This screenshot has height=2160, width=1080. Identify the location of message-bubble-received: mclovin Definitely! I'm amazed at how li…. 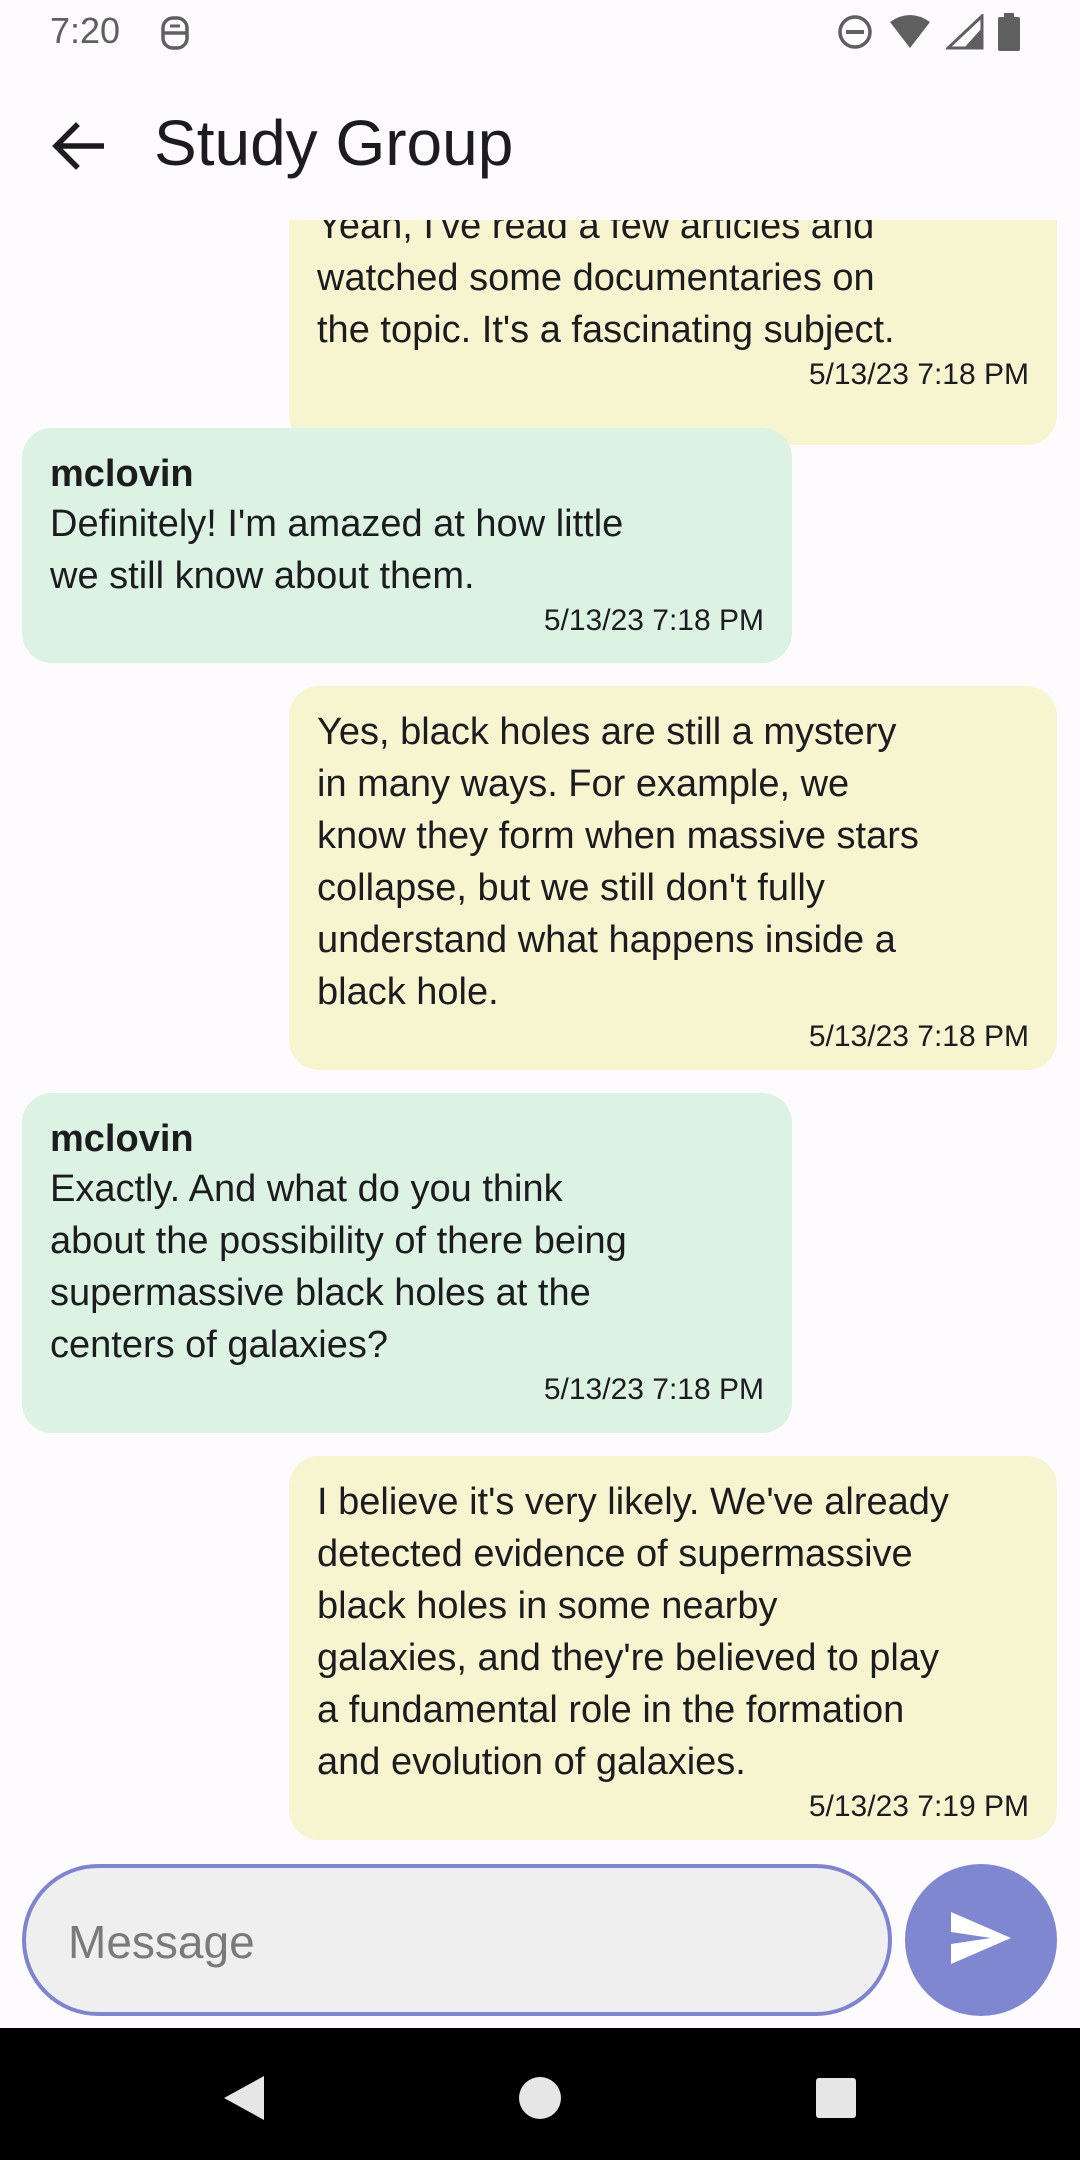
(407, 545).